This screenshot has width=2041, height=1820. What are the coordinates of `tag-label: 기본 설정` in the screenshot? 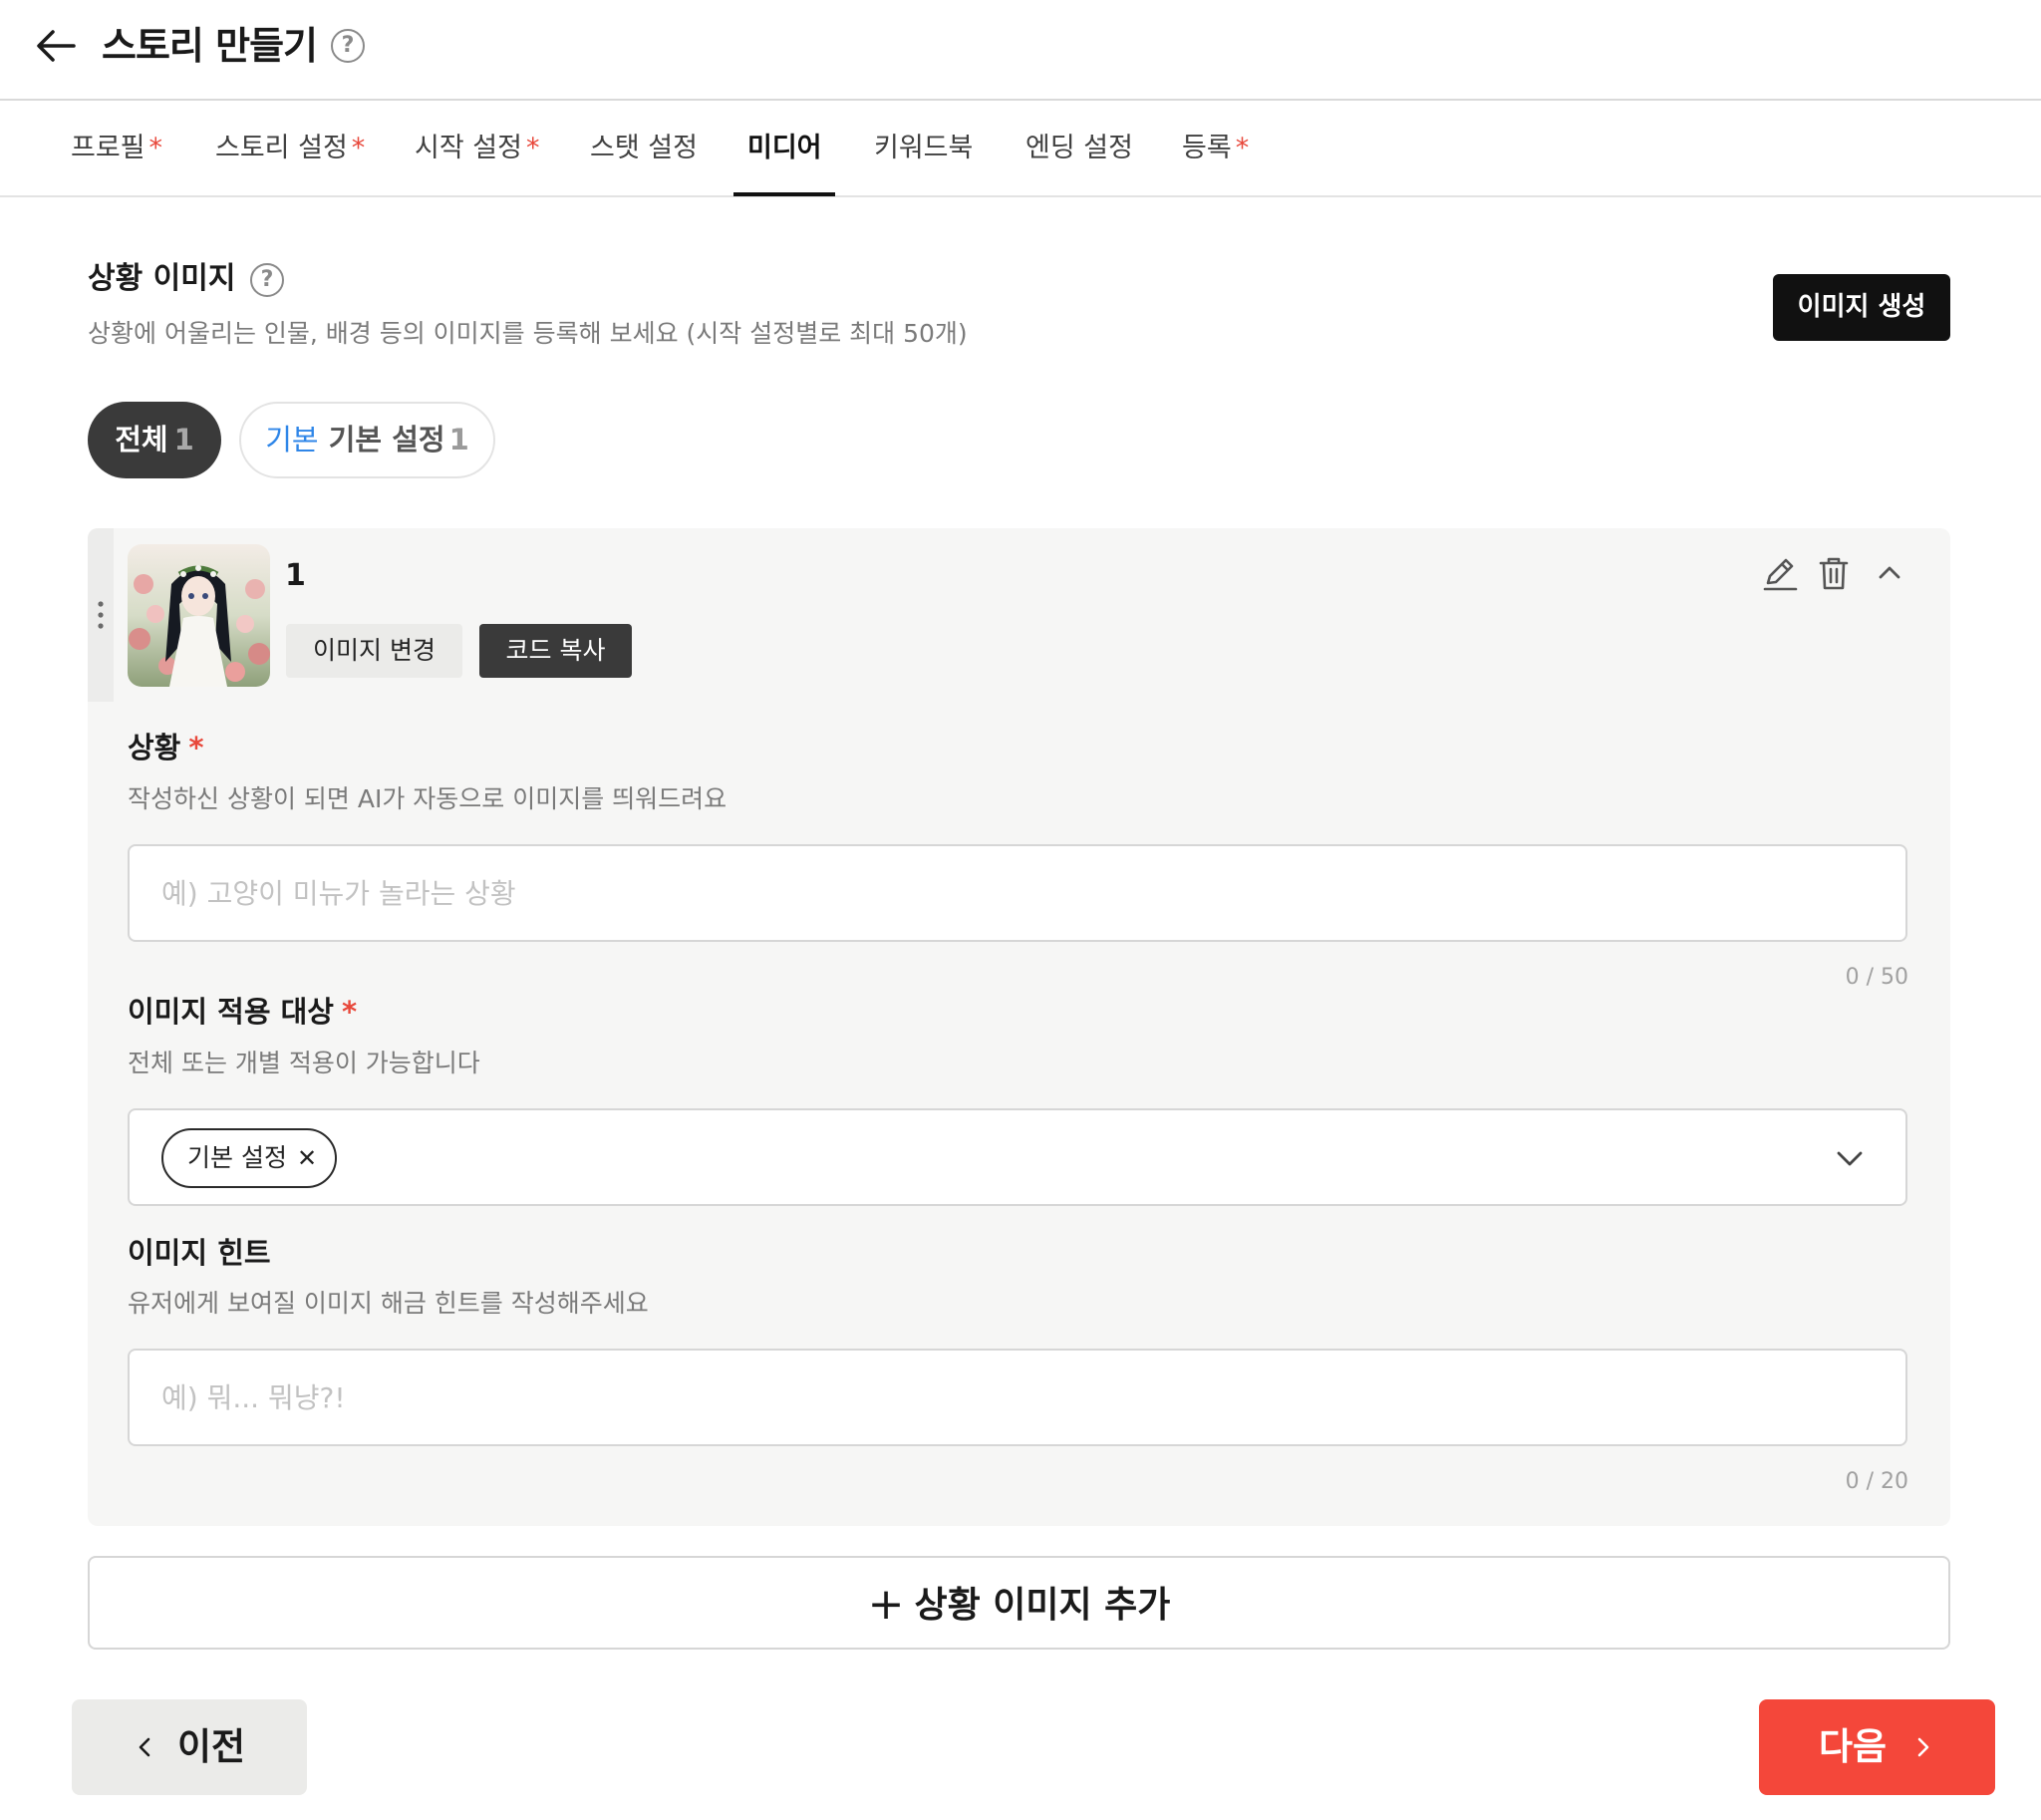 It's located at (237, 1157).